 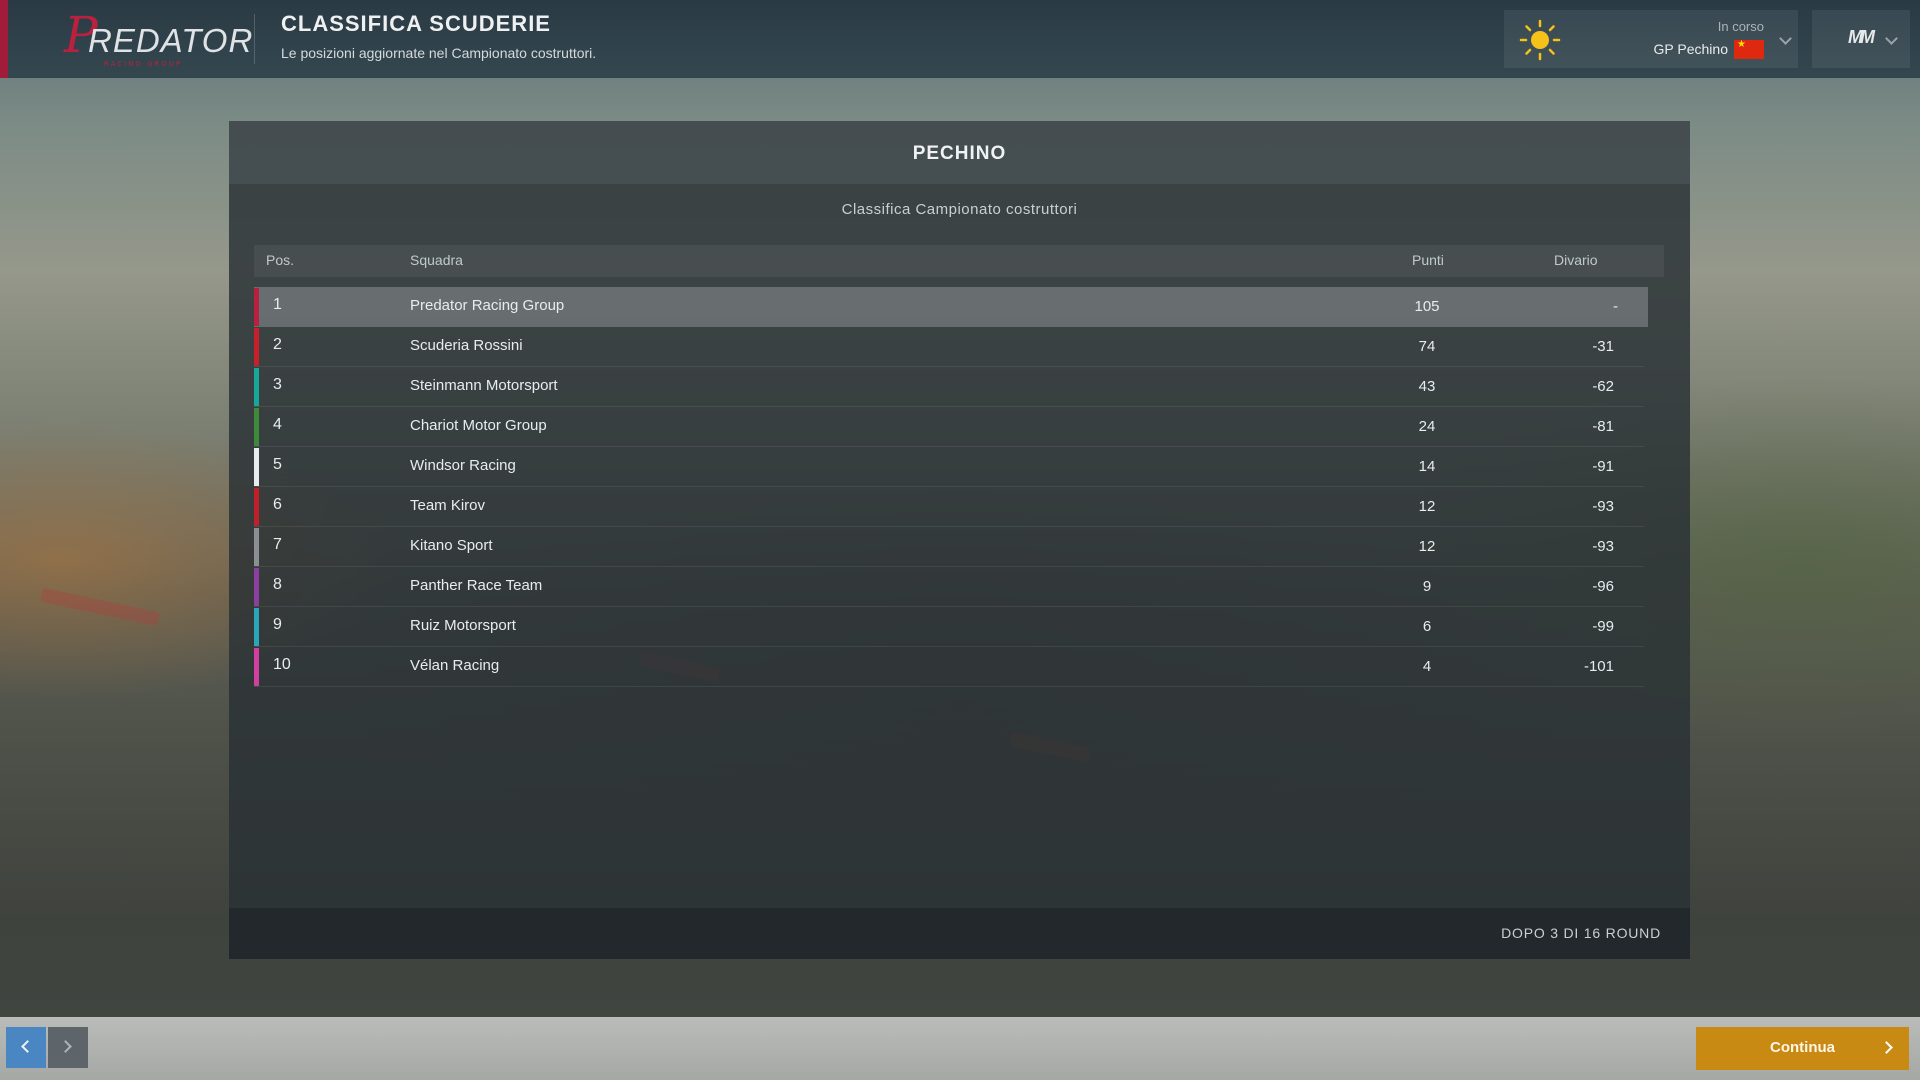 I want to click on next-button, so click(x=68, y=1047).